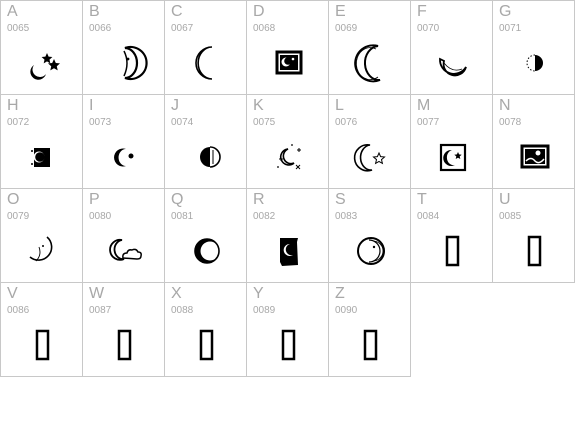 Image resolution: width=575 pixels, height=421 pixels. Describe the element at coordinates (264, 122) in the screenshot. I see `glyph-code: 0075` at that location.